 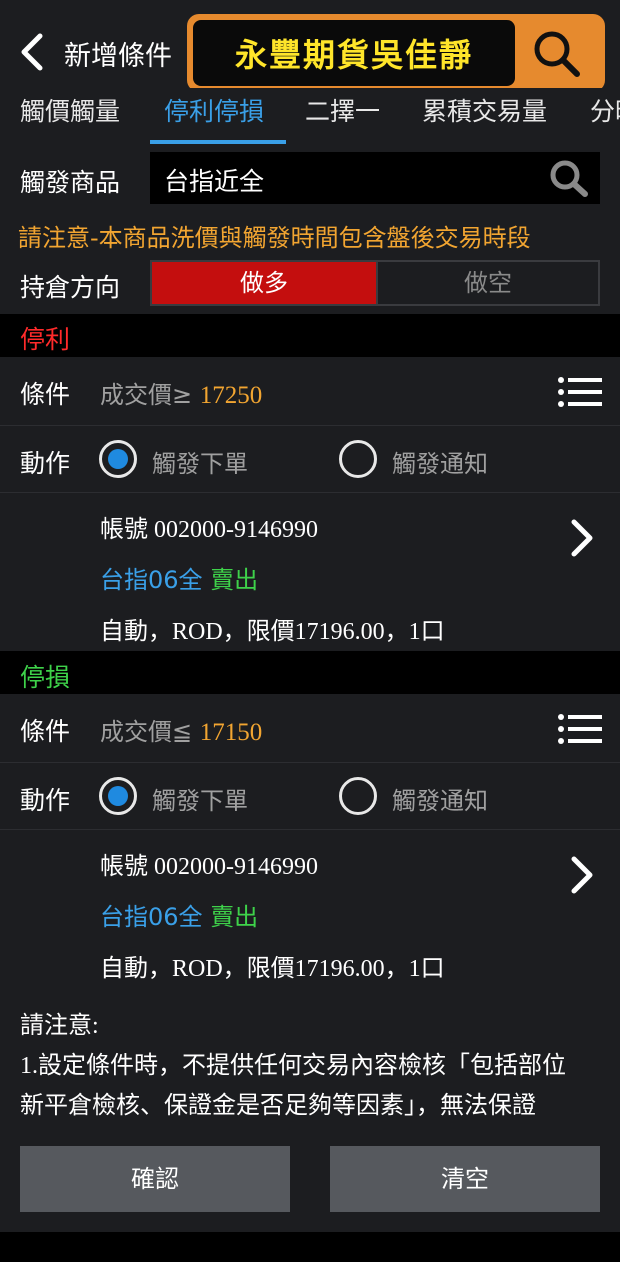 I want to click on product-row: 觸發商品 台指近全, so click(x=310, y=178).